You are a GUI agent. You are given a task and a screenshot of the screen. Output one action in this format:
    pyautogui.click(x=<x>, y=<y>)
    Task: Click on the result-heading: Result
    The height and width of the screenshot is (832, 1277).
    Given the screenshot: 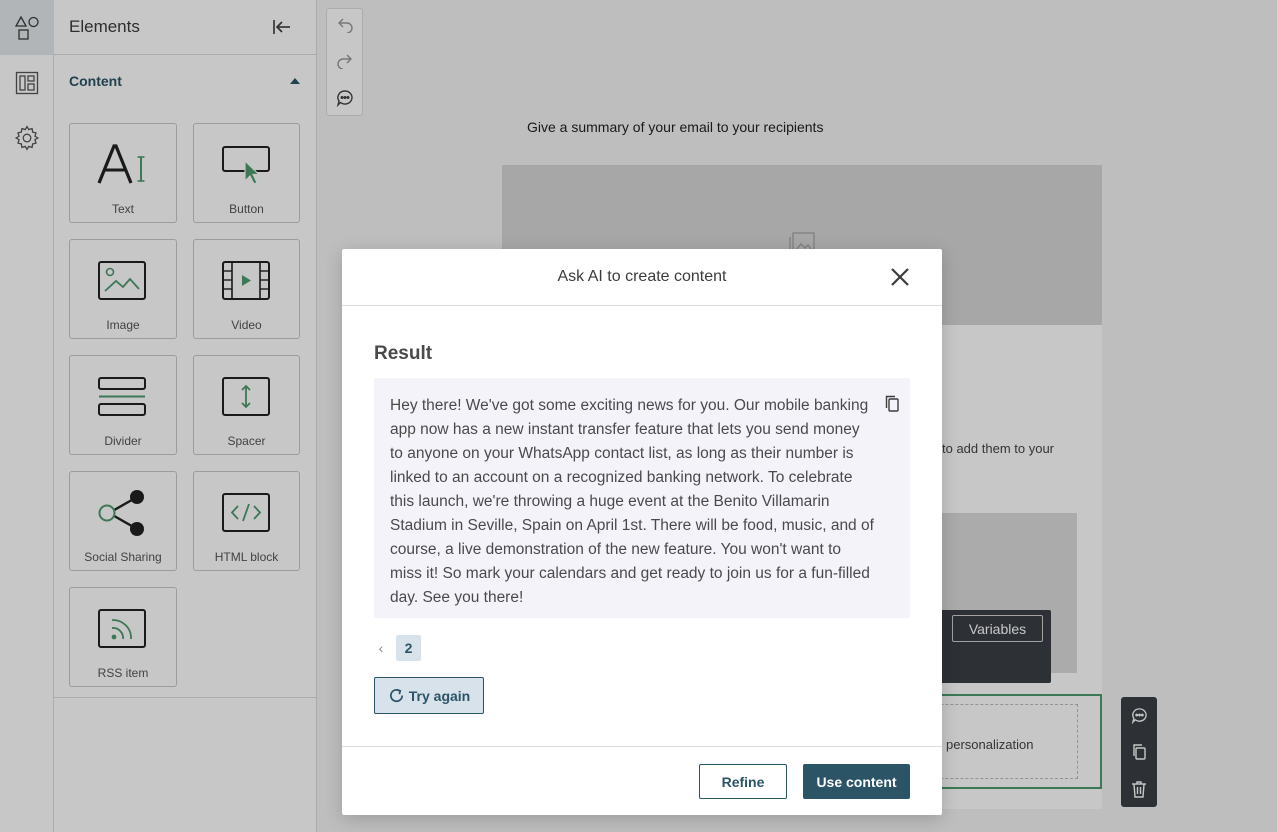 What is the action you would take?
    pyautogui.click(x=403, y=353)
    